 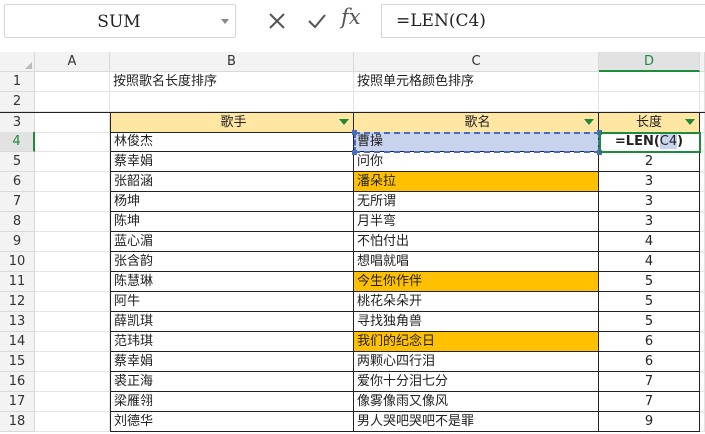 I want to click on row-header: 4, so click(x=17, y=142).